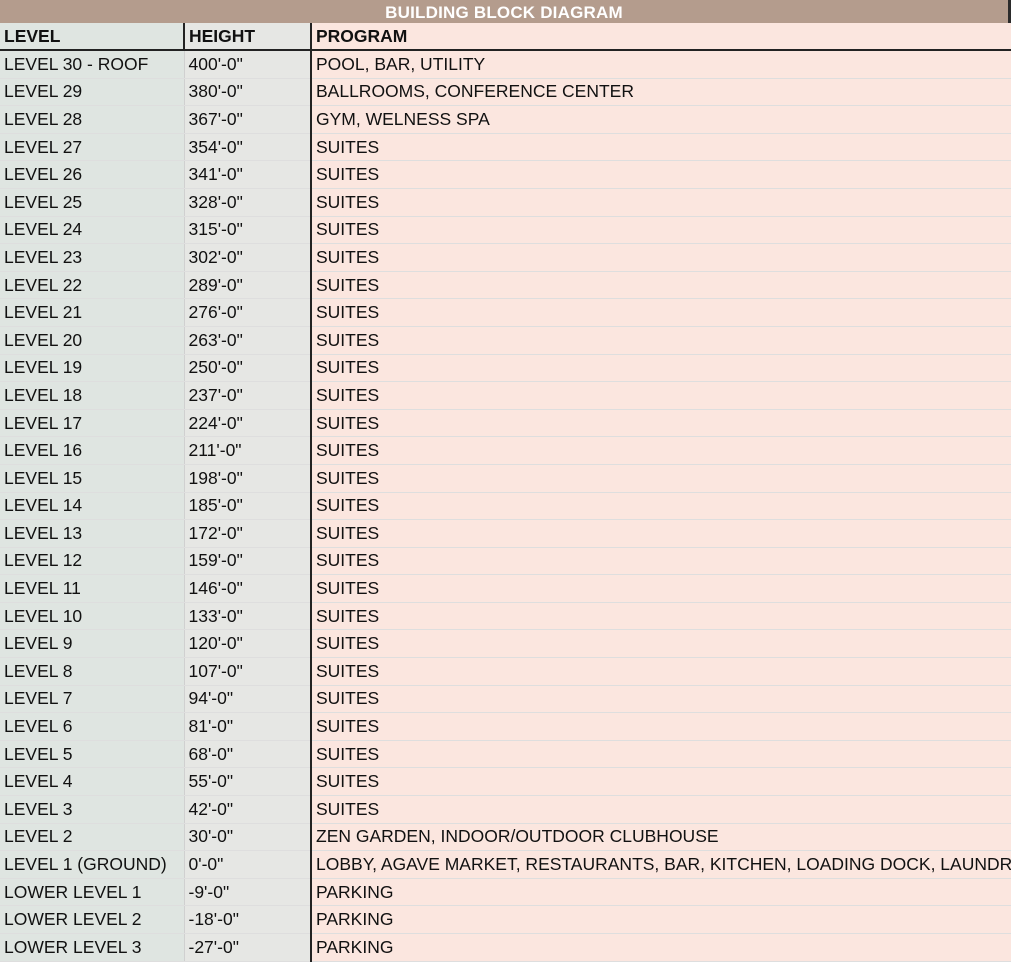 The width and height of the screenshot is (1011, 962). Describe the element at coordinates (92, 809) in the screenshot. I see `level-cell: LEVEL 3` at that location.